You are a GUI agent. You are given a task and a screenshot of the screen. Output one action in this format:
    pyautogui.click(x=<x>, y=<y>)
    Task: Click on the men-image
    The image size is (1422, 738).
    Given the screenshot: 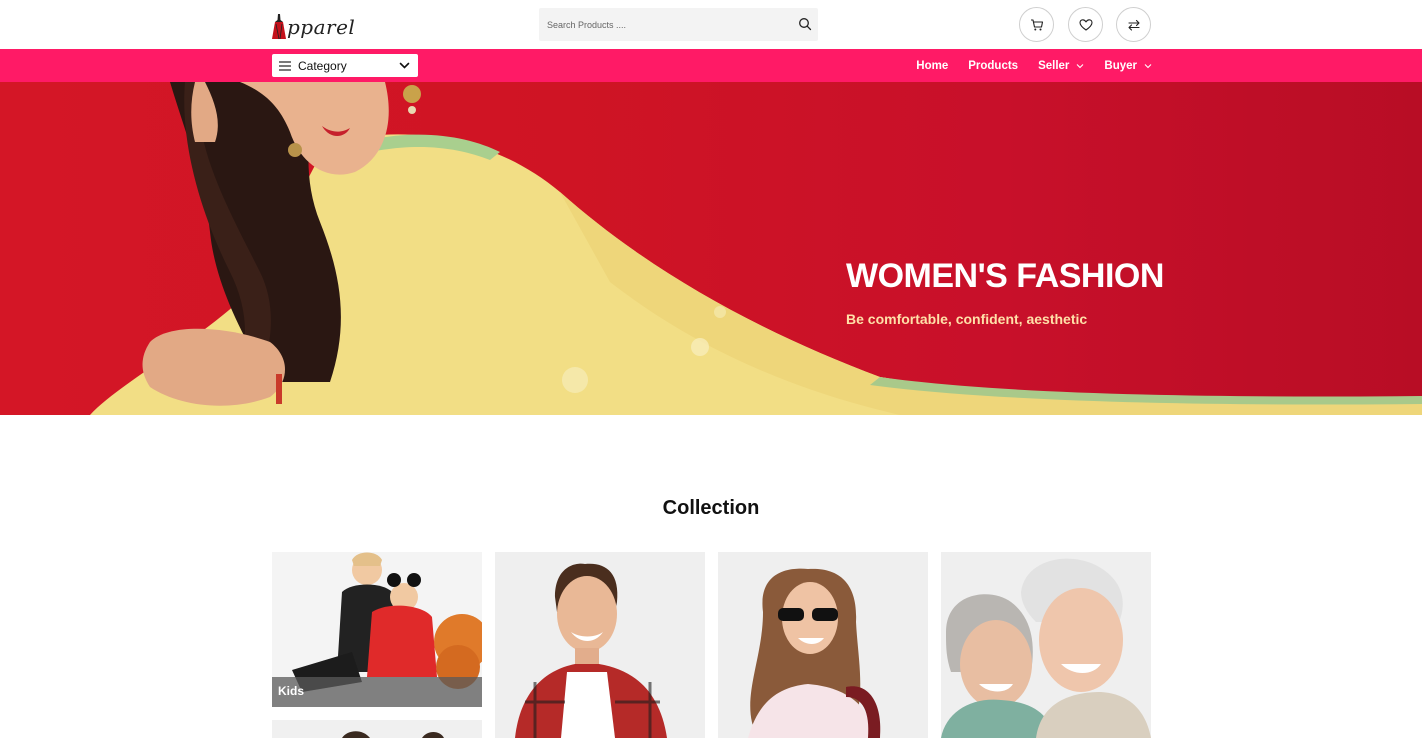 What is the action you would take?
    pyautogui.click(x=600, y=645)
    